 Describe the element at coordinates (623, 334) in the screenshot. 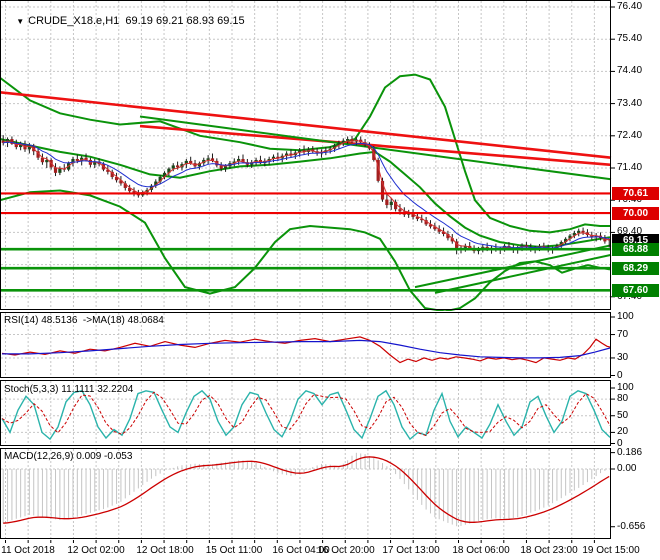

I see `rsi-tick-label: 70` at that location.